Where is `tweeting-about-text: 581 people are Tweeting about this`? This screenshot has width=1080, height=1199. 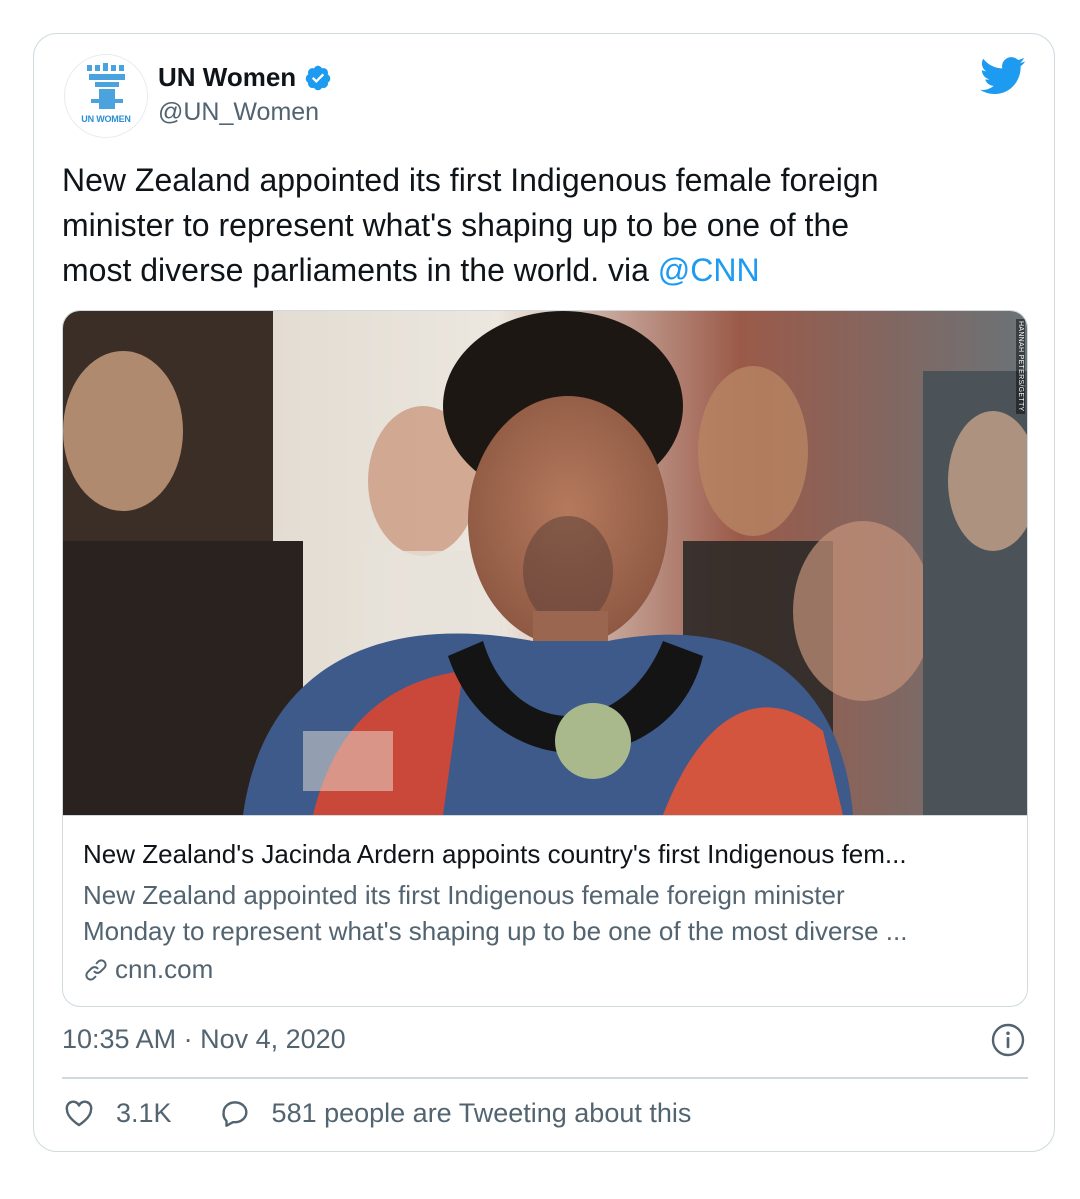
tweeting-about-text: 581 people are Tweeting about this is located at coordinates (481, 1112).